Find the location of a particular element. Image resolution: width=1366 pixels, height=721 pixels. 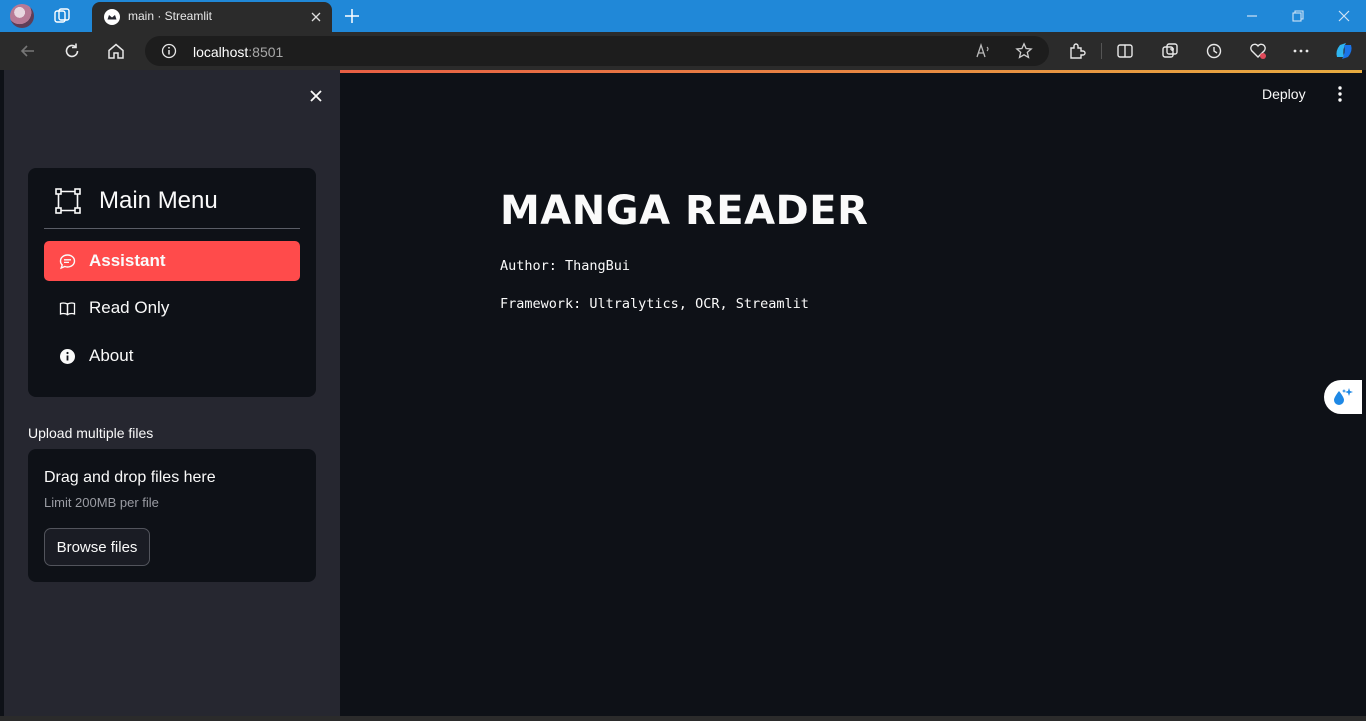

browser-toolbar: localhost:8501 is located at coordinates (683, 51).